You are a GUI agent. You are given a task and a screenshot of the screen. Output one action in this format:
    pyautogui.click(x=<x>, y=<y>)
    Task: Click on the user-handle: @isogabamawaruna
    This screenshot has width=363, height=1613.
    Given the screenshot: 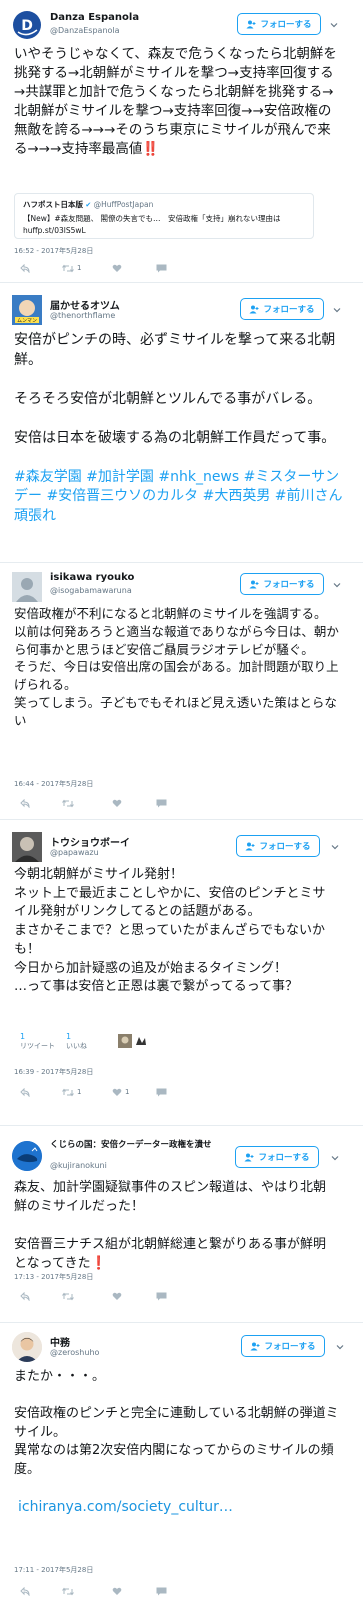 What is the action you would take?
    pyautogui.click(x=91, y=590)
    